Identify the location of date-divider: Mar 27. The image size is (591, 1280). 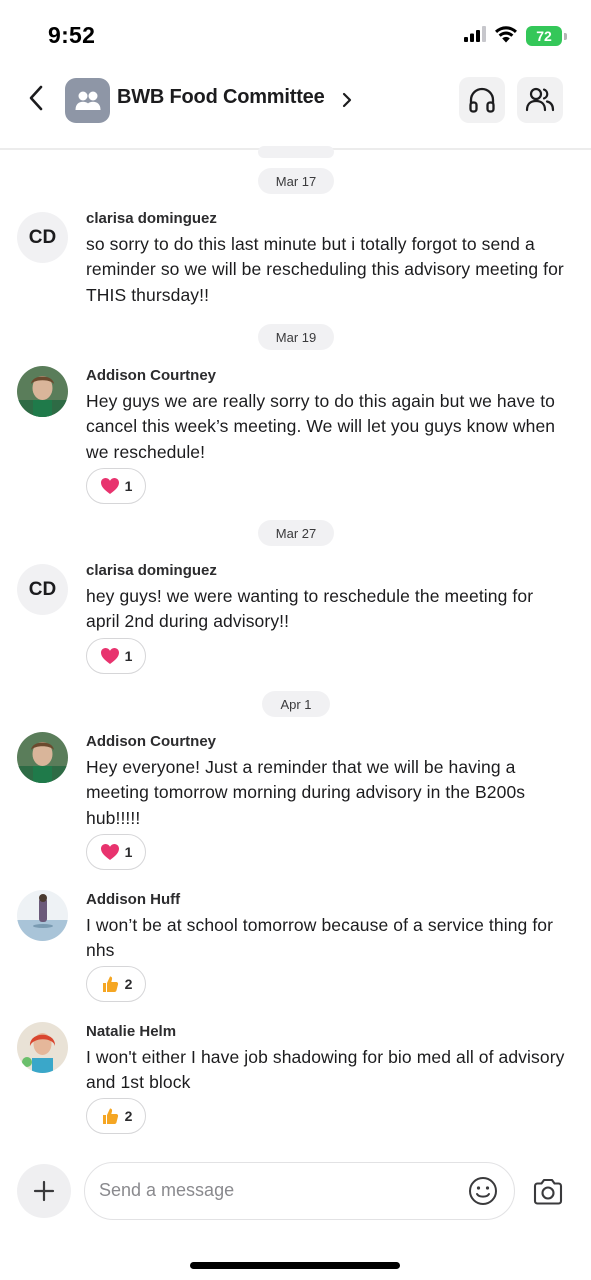
(296, 533).